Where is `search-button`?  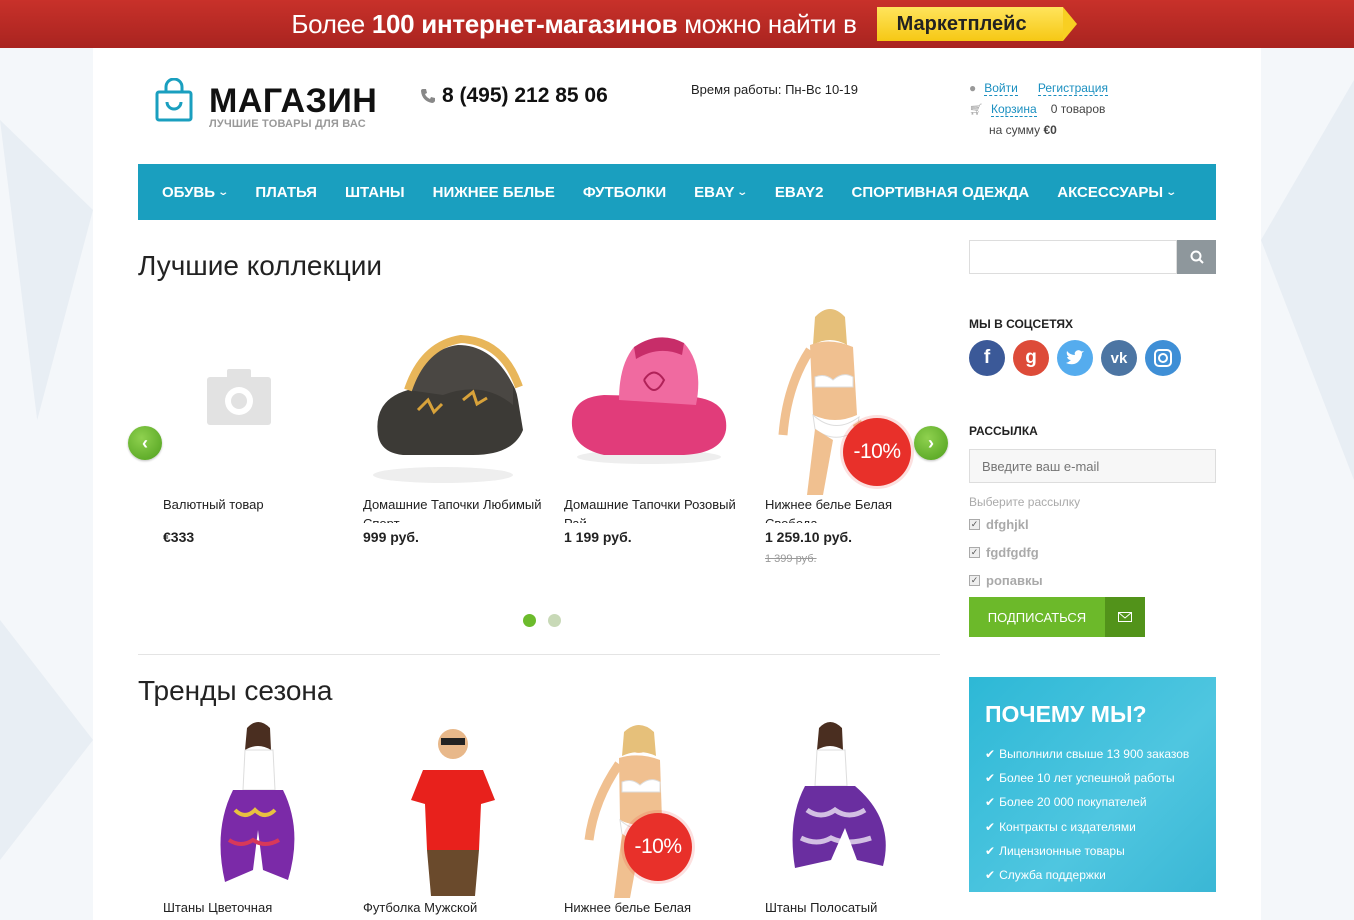 search-button is located at coordinates (1196, 257).